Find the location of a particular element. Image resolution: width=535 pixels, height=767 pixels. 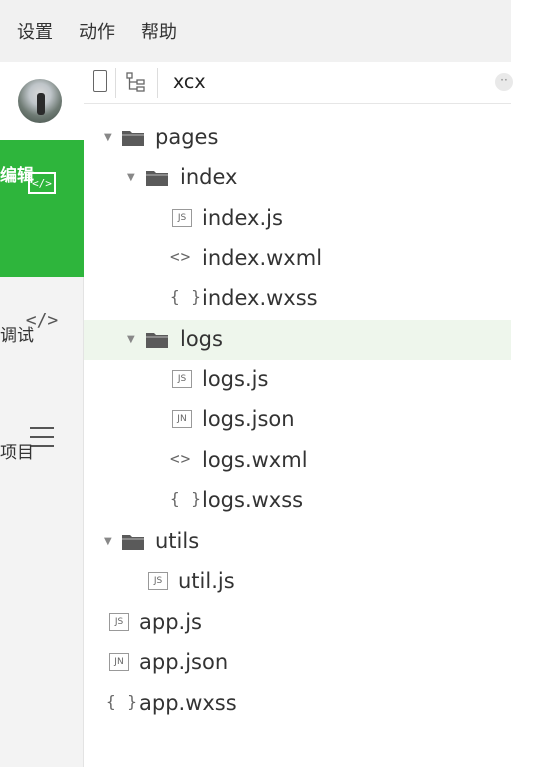

tree-row-file: JS index.js is located at coordinates (297, 219).